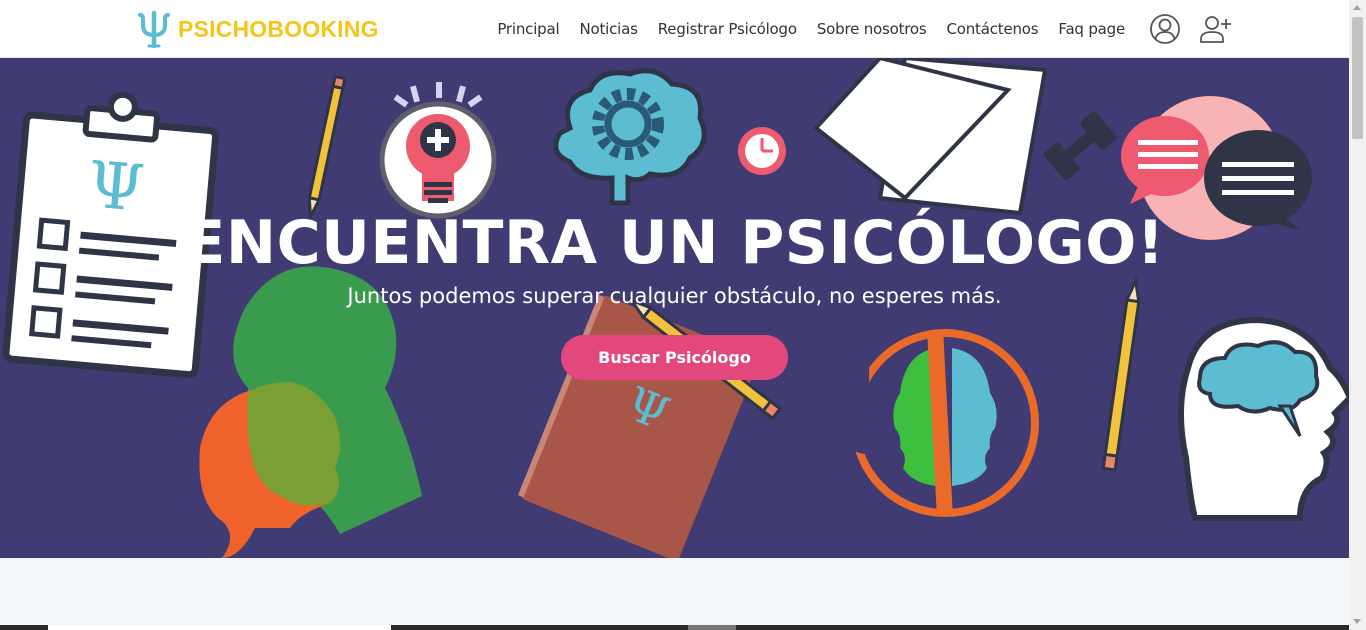 This screenshot has width=1366, height=630. I want to click on clock-illustration, so click(762, 151).